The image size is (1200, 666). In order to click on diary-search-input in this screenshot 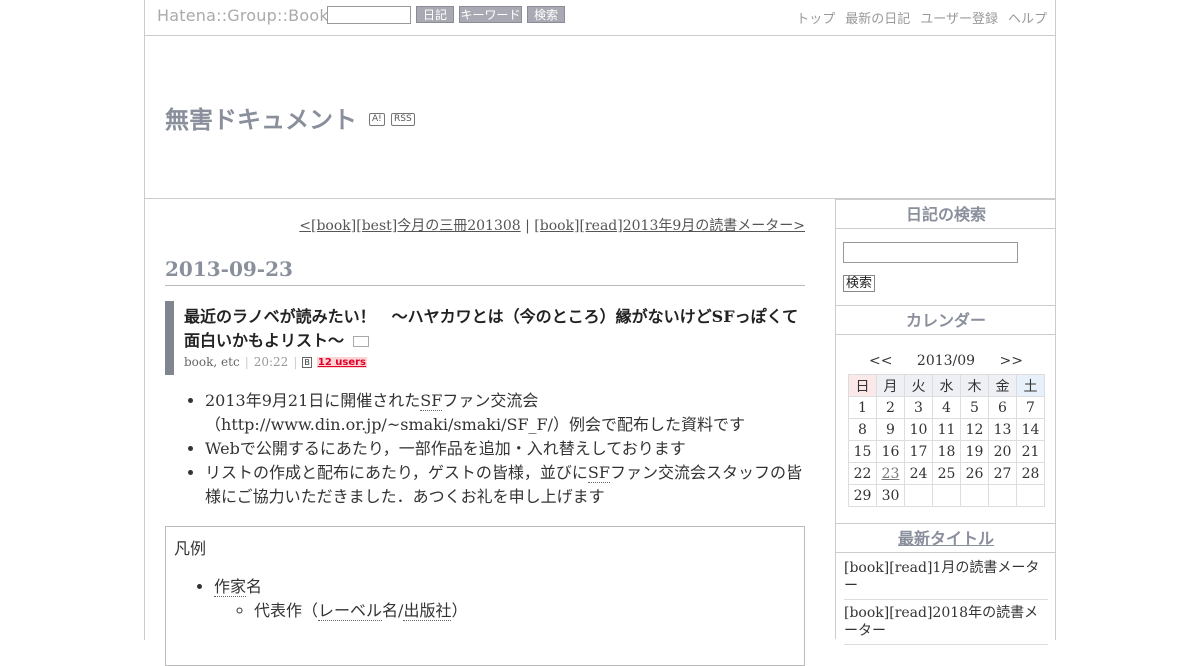, I will do `click(930, 252)`.